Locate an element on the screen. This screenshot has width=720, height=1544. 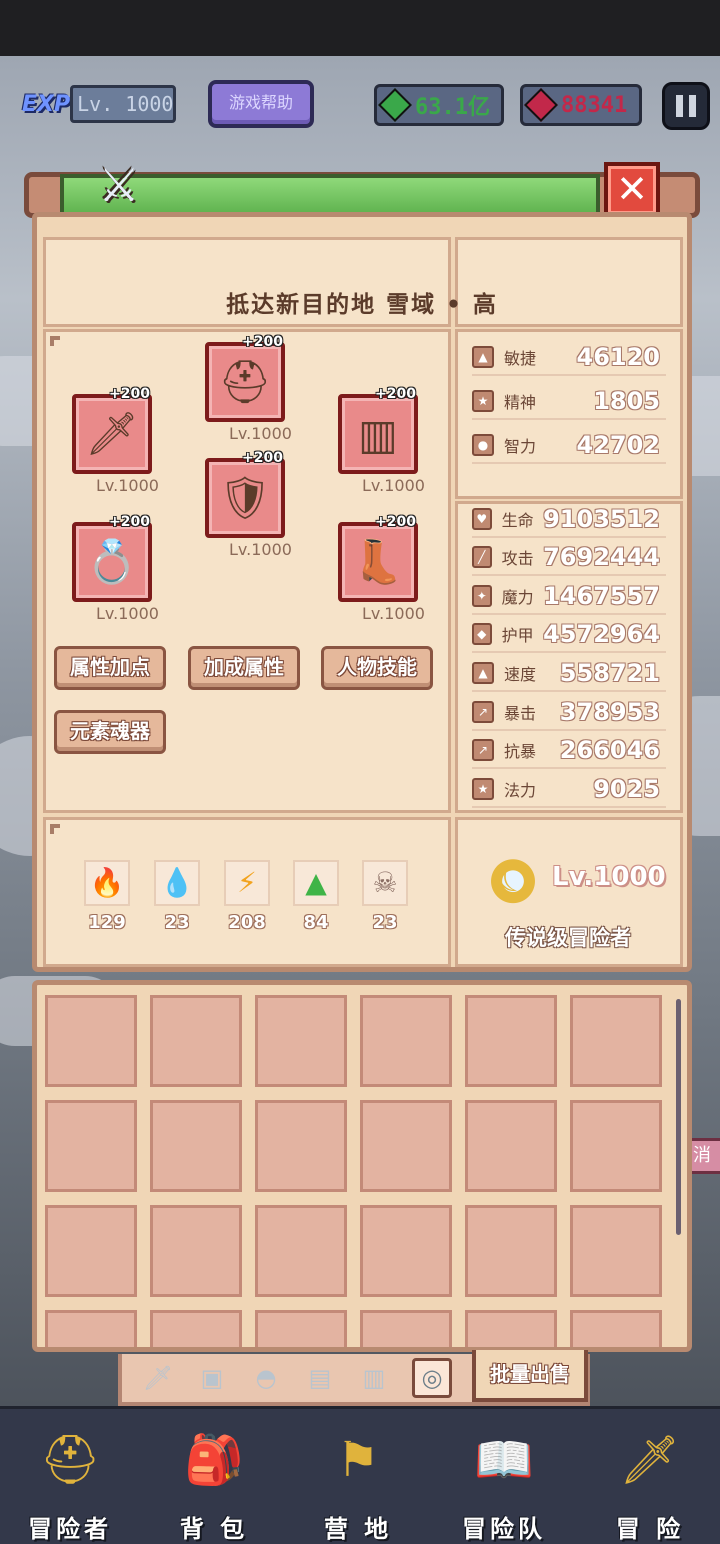
armor-slot: 🛡 +200 is located at coordinates (245, 494).